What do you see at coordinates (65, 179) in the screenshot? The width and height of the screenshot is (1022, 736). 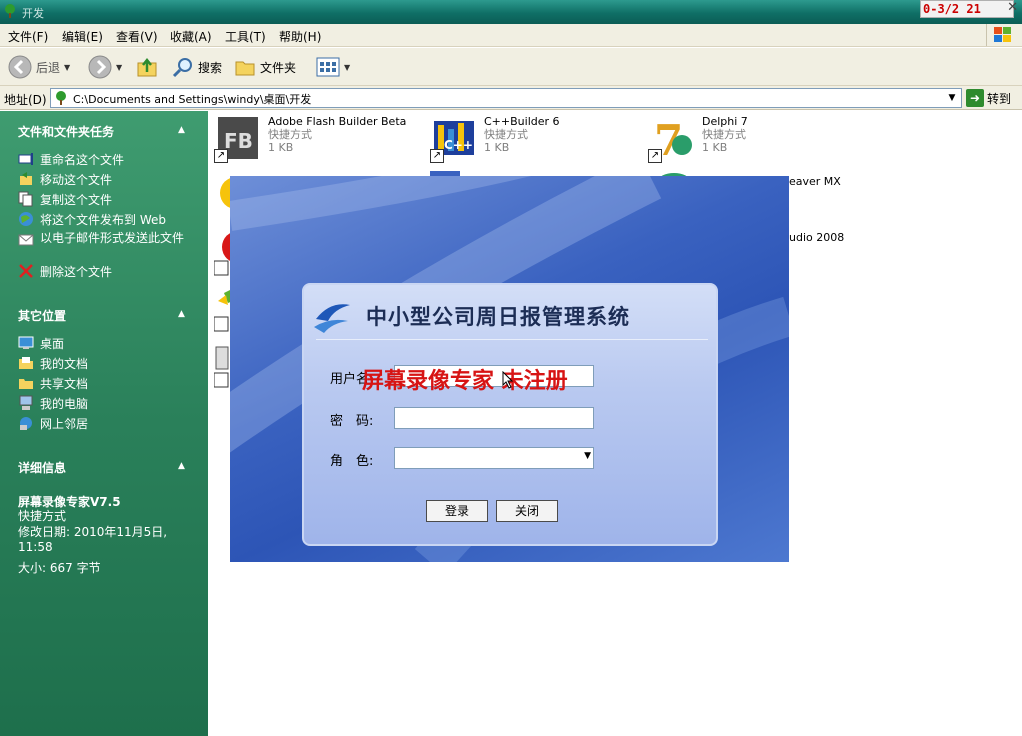 I see `task-move: 移动这个文件` at bounding box center [65, 179].